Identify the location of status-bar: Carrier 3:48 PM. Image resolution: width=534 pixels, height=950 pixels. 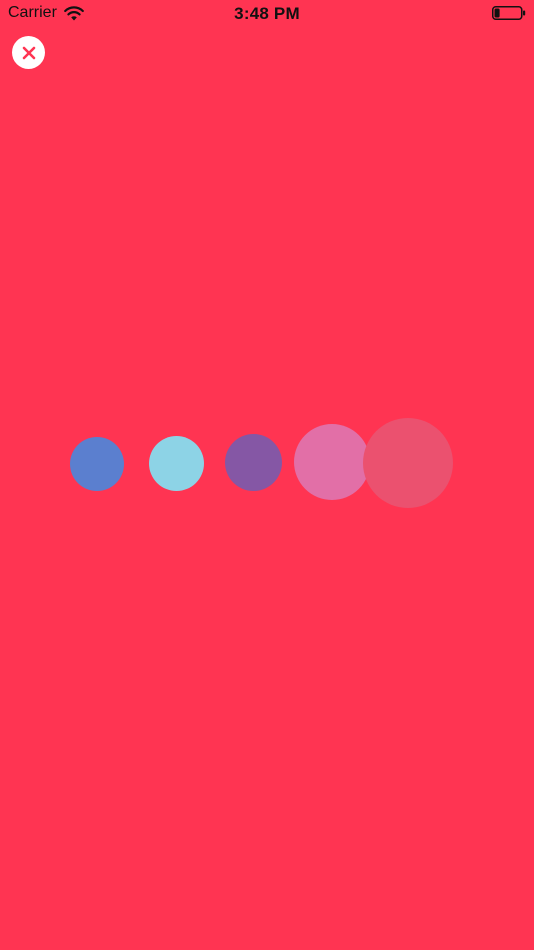
(267, 14).